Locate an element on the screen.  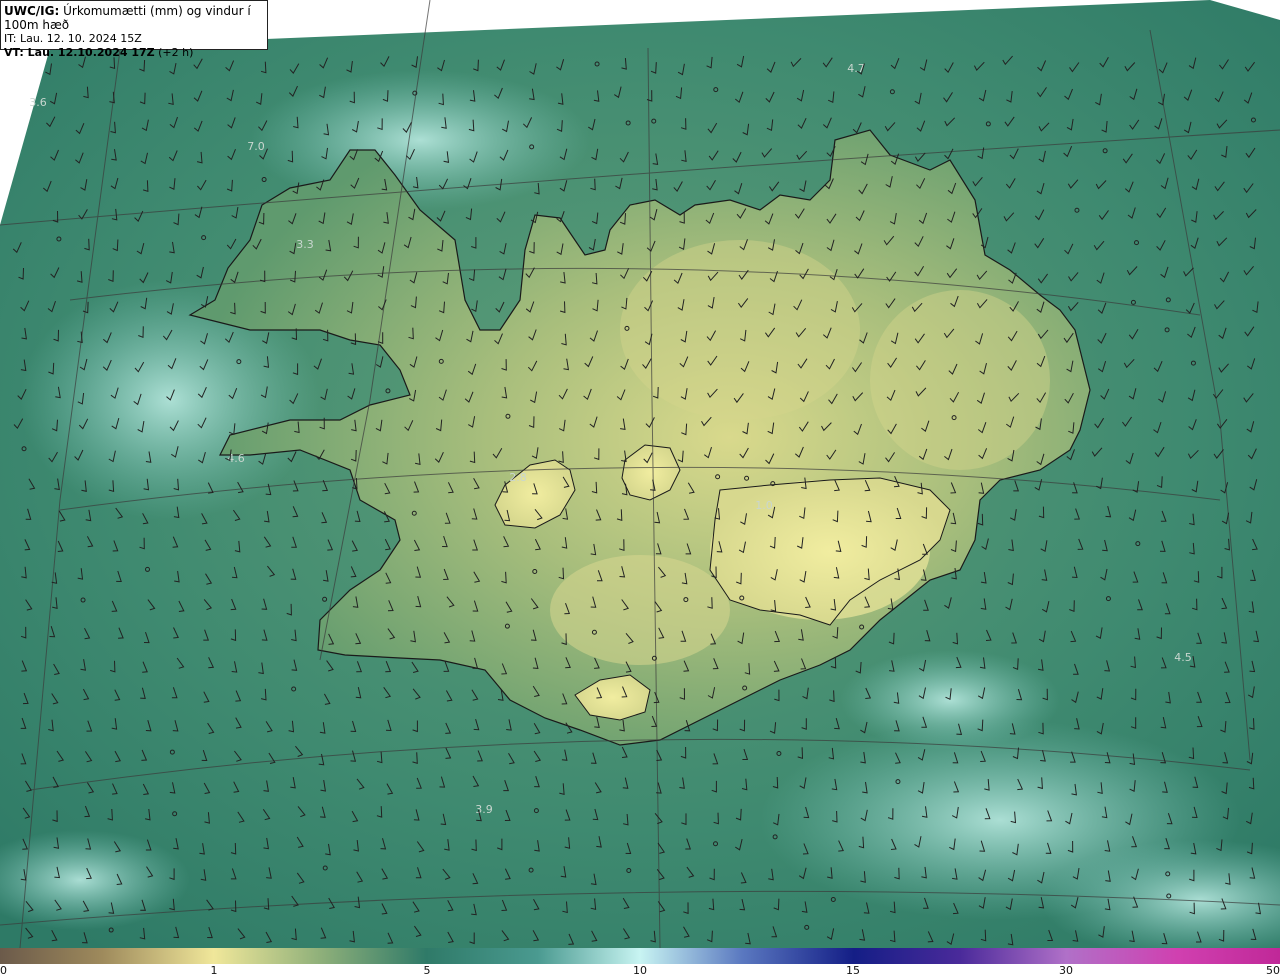
map-value-label: 4.5 is located at coordinates (1183, 657).